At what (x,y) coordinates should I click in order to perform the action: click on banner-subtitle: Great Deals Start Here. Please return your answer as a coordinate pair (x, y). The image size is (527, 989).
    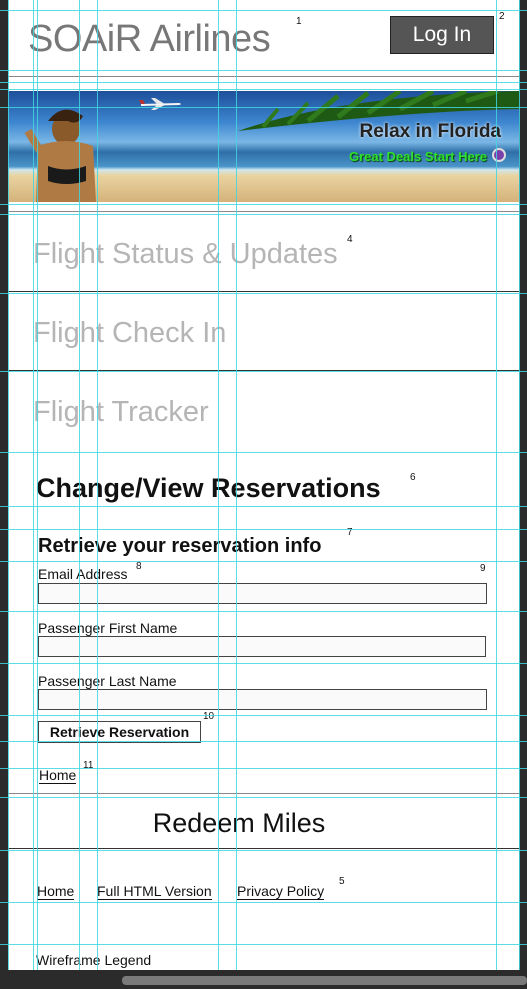
    Looking at the image, I should click on (417, 156).